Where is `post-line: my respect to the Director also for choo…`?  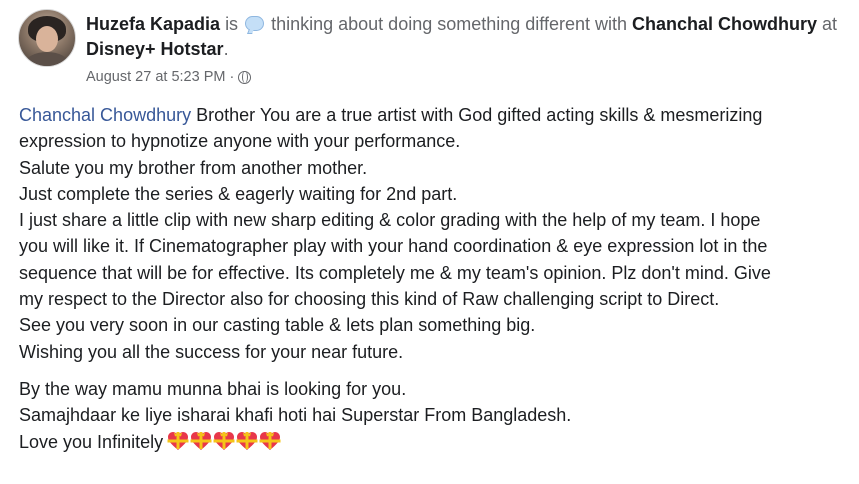 post-line: my respect to the Director also for choo… is located at coordinates (369, 299).